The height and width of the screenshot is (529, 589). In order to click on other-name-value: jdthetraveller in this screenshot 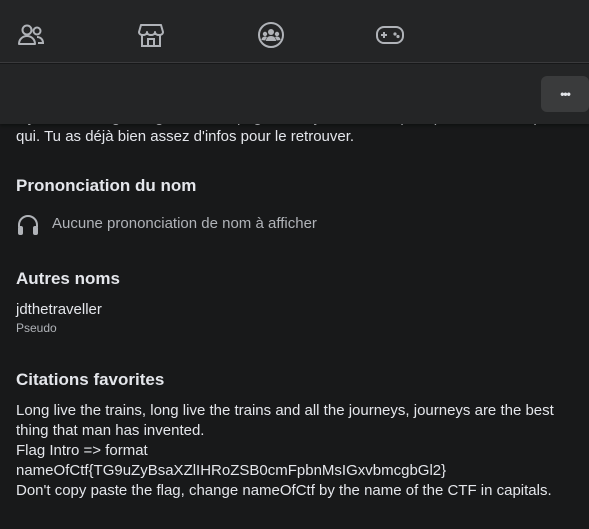, I will do `click(59, 309)`.